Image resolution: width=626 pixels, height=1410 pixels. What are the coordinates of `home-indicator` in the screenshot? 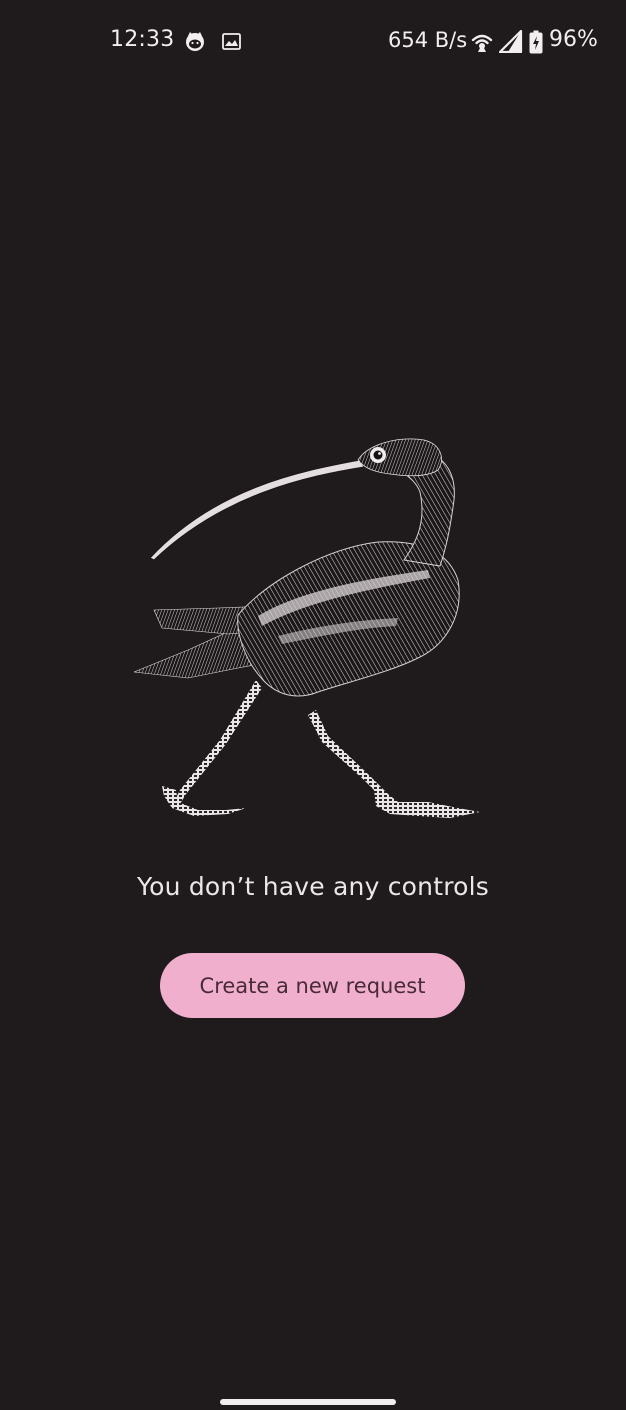 It's located at (308, 1402).